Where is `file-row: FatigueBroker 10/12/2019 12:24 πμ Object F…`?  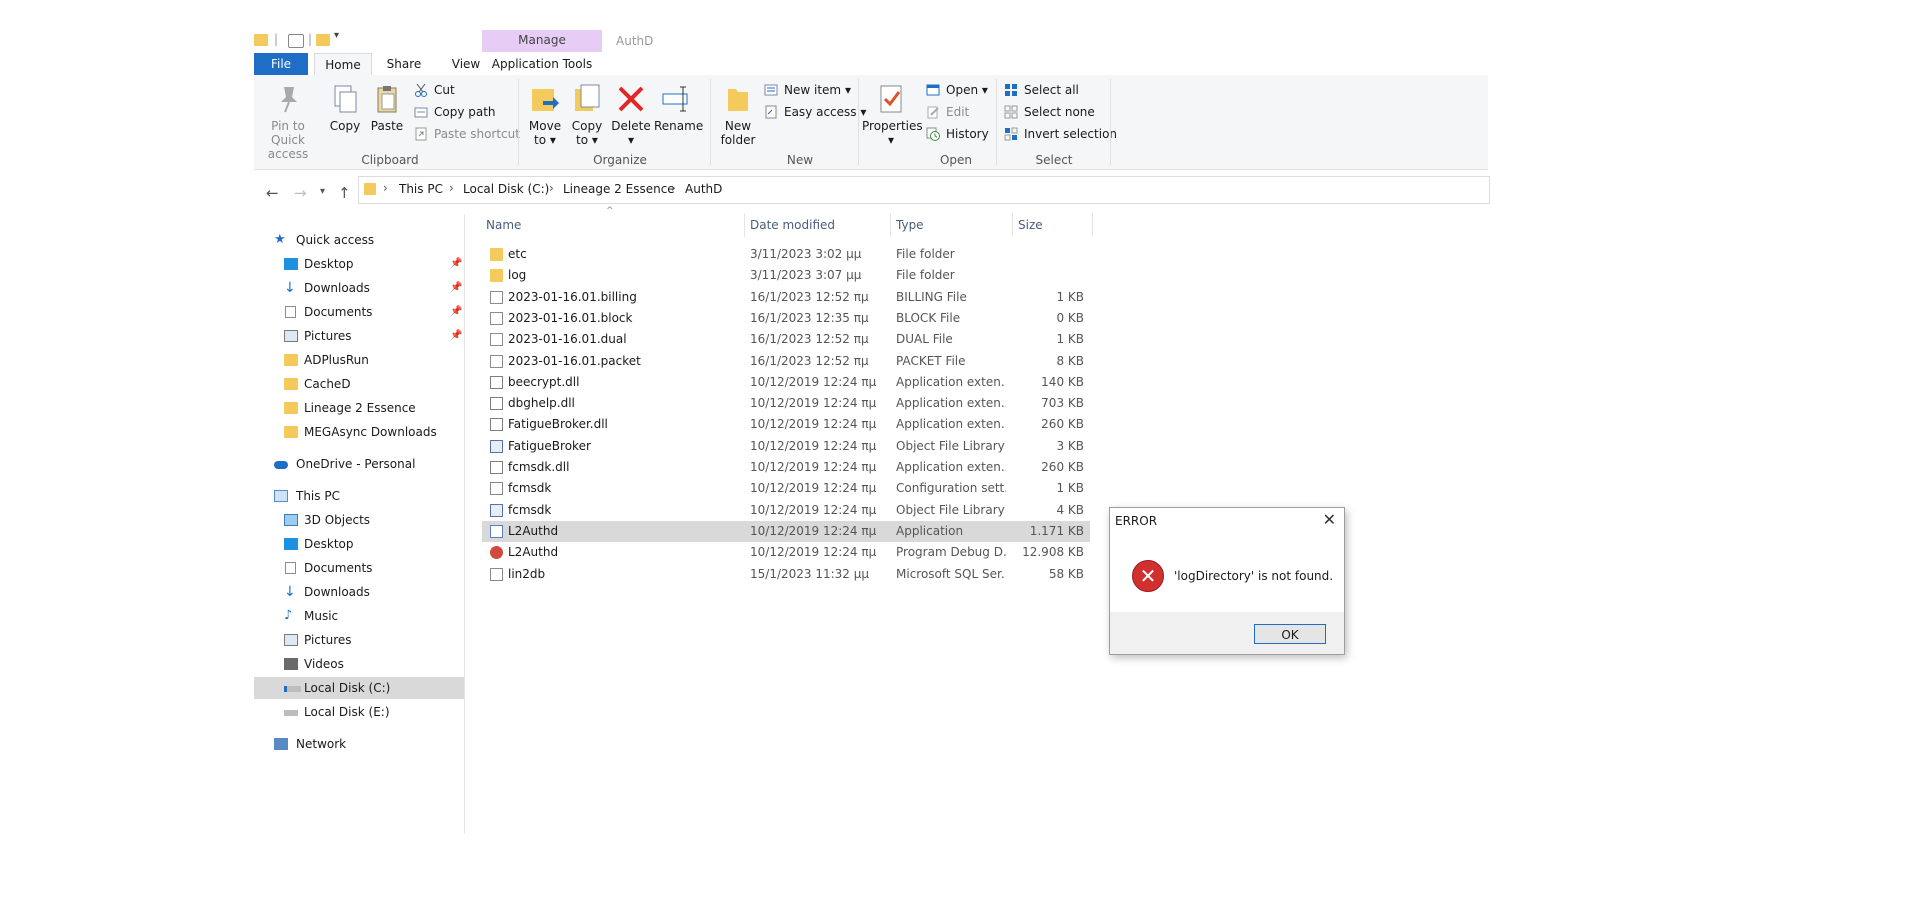
file-row: FatigueBroker 10/12/2019 12:24 πμ Object F… is located at coordinates (786, 446).